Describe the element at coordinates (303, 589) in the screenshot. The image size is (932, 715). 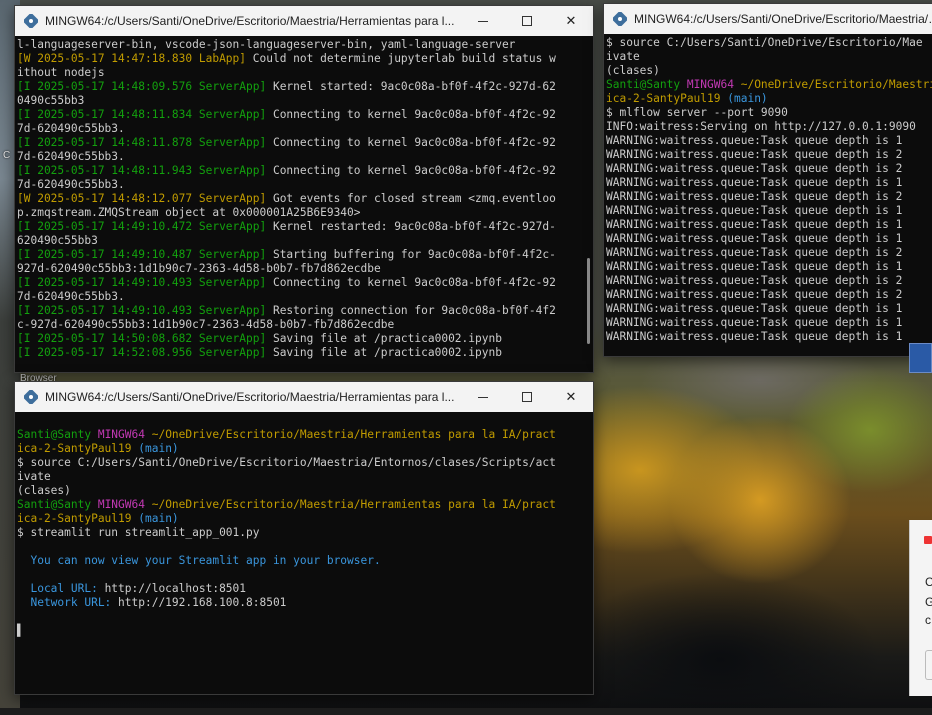
I see `terminal-line: Local URL: http://localhost:8501` at that location.